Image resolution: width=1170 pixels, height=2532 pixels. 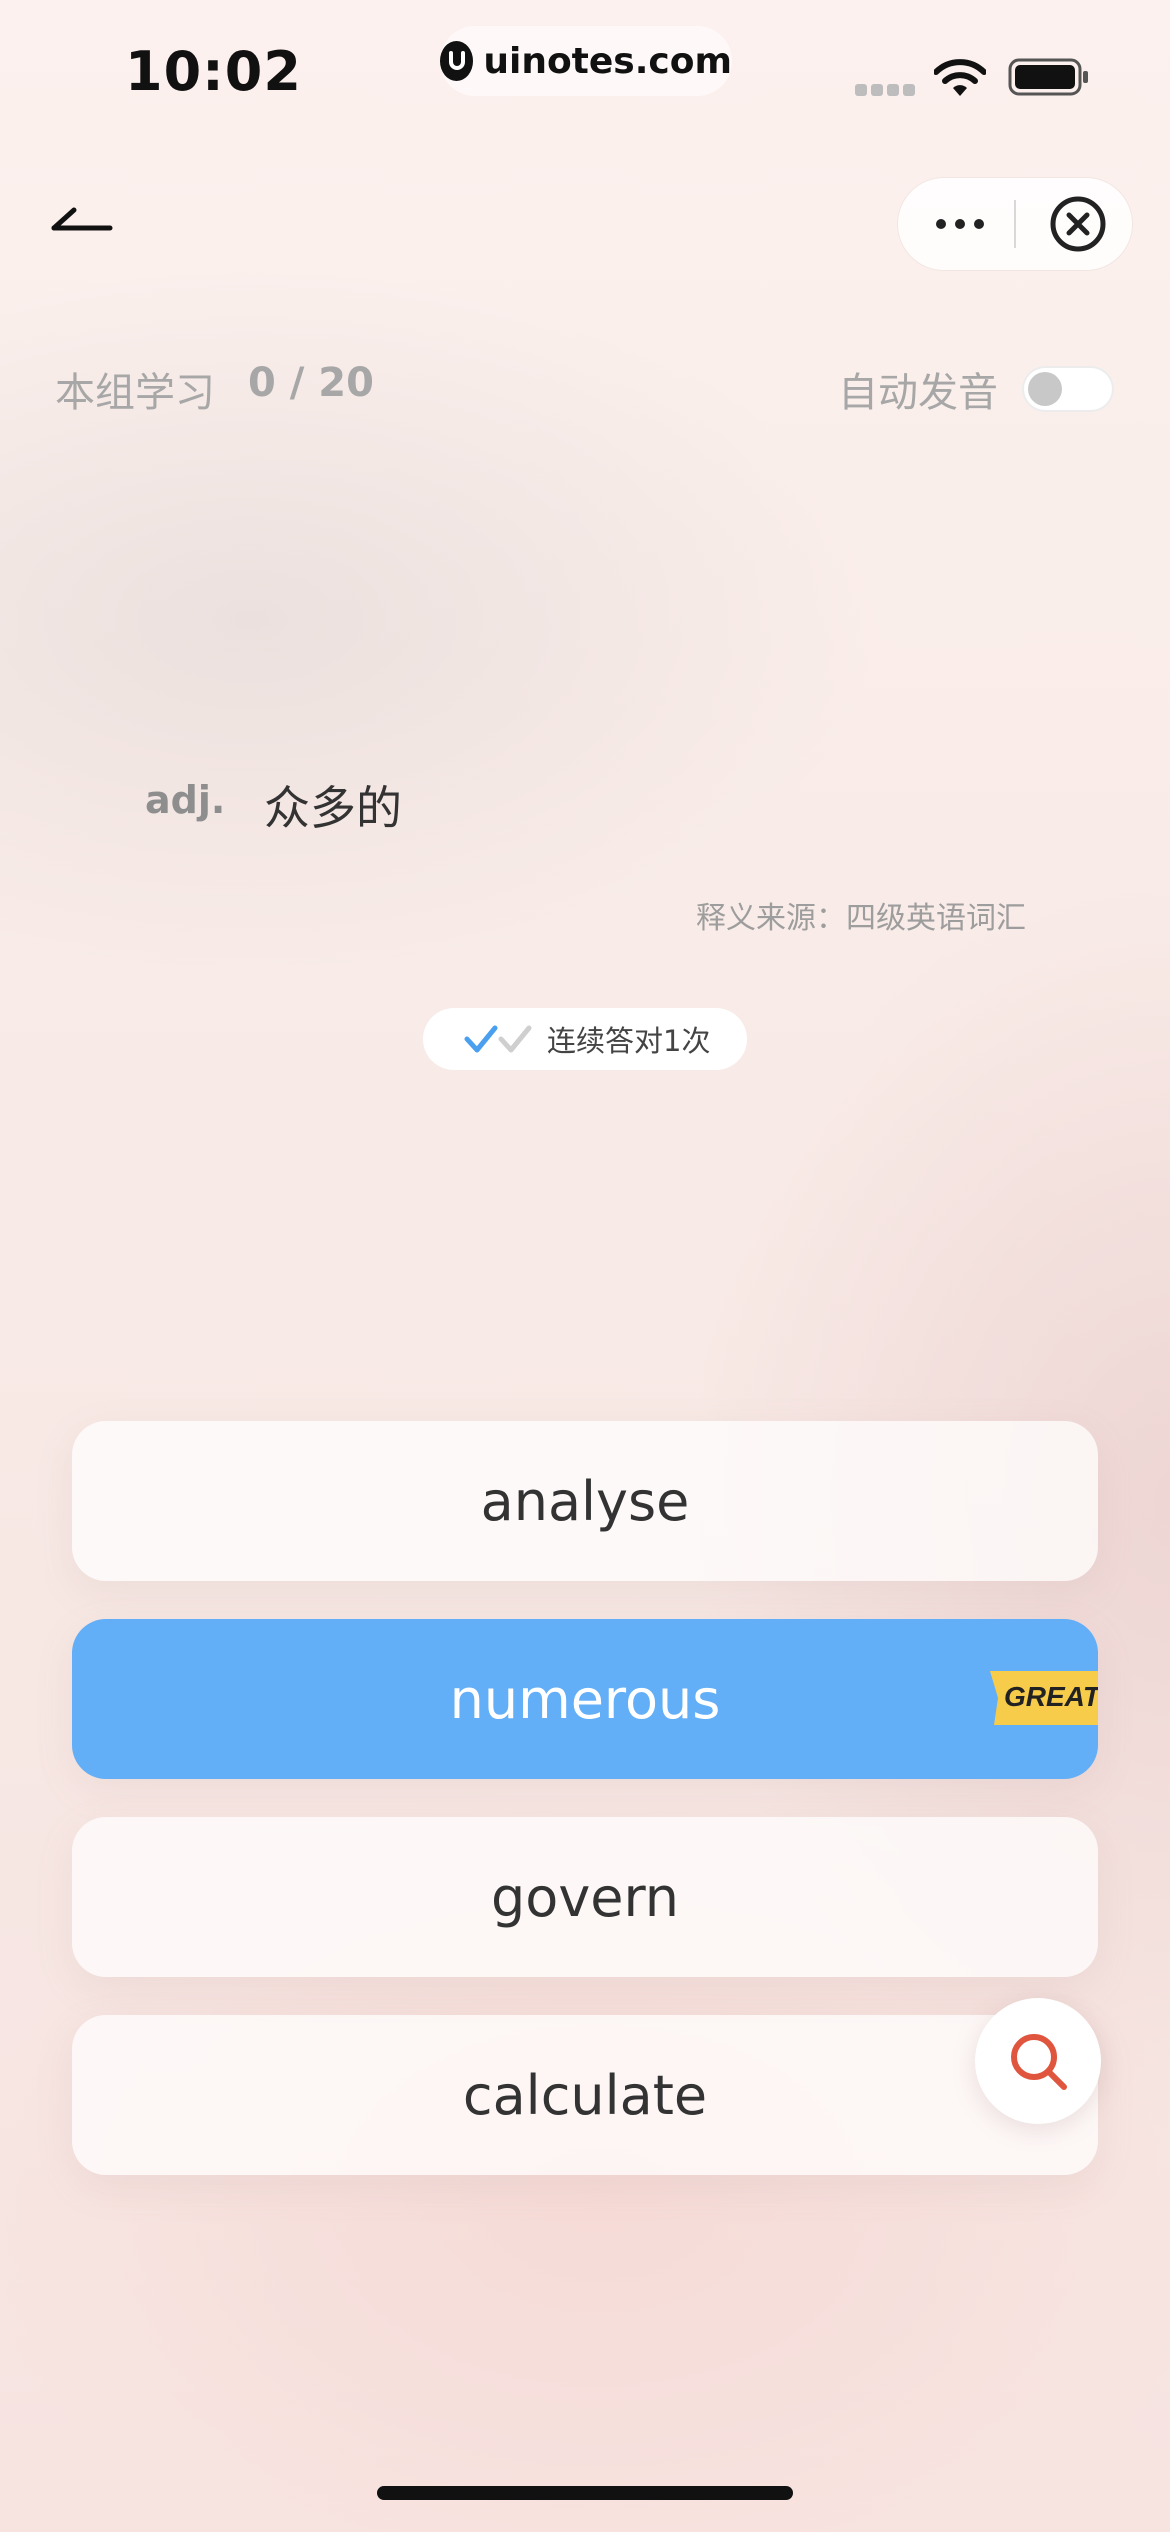 I want to click on search-button, so click(x=1038, y=2061).